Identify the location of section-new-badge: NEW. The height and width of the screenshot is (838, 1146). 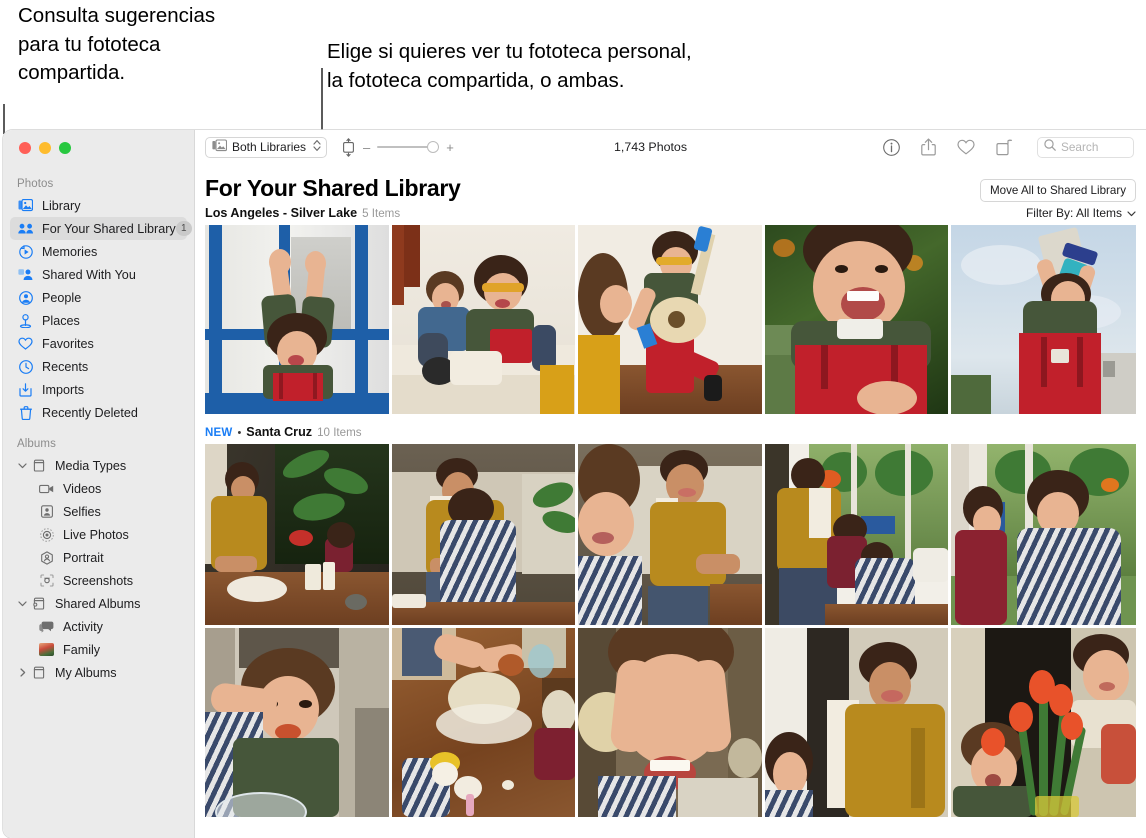
(219, 433).